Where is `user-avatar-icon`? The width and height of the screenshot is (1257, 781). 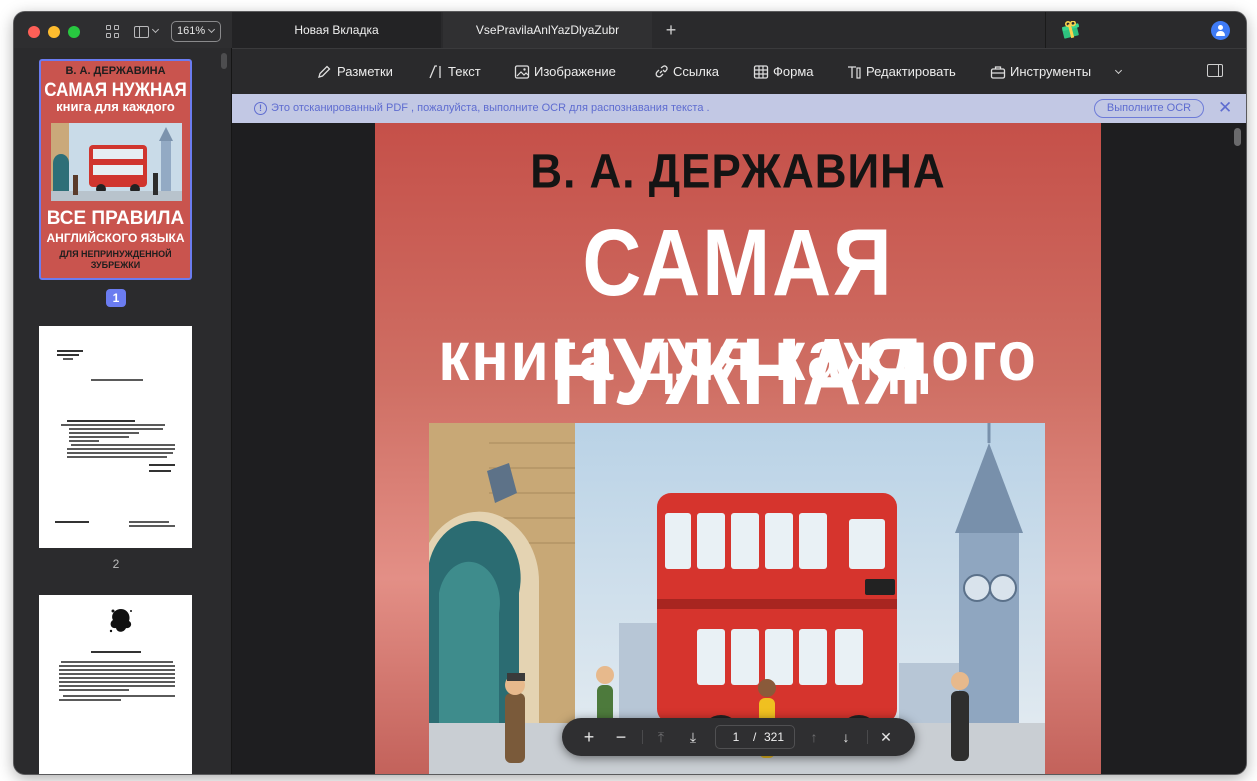
user-avatar-icon is located at coordinates (1220, 30).